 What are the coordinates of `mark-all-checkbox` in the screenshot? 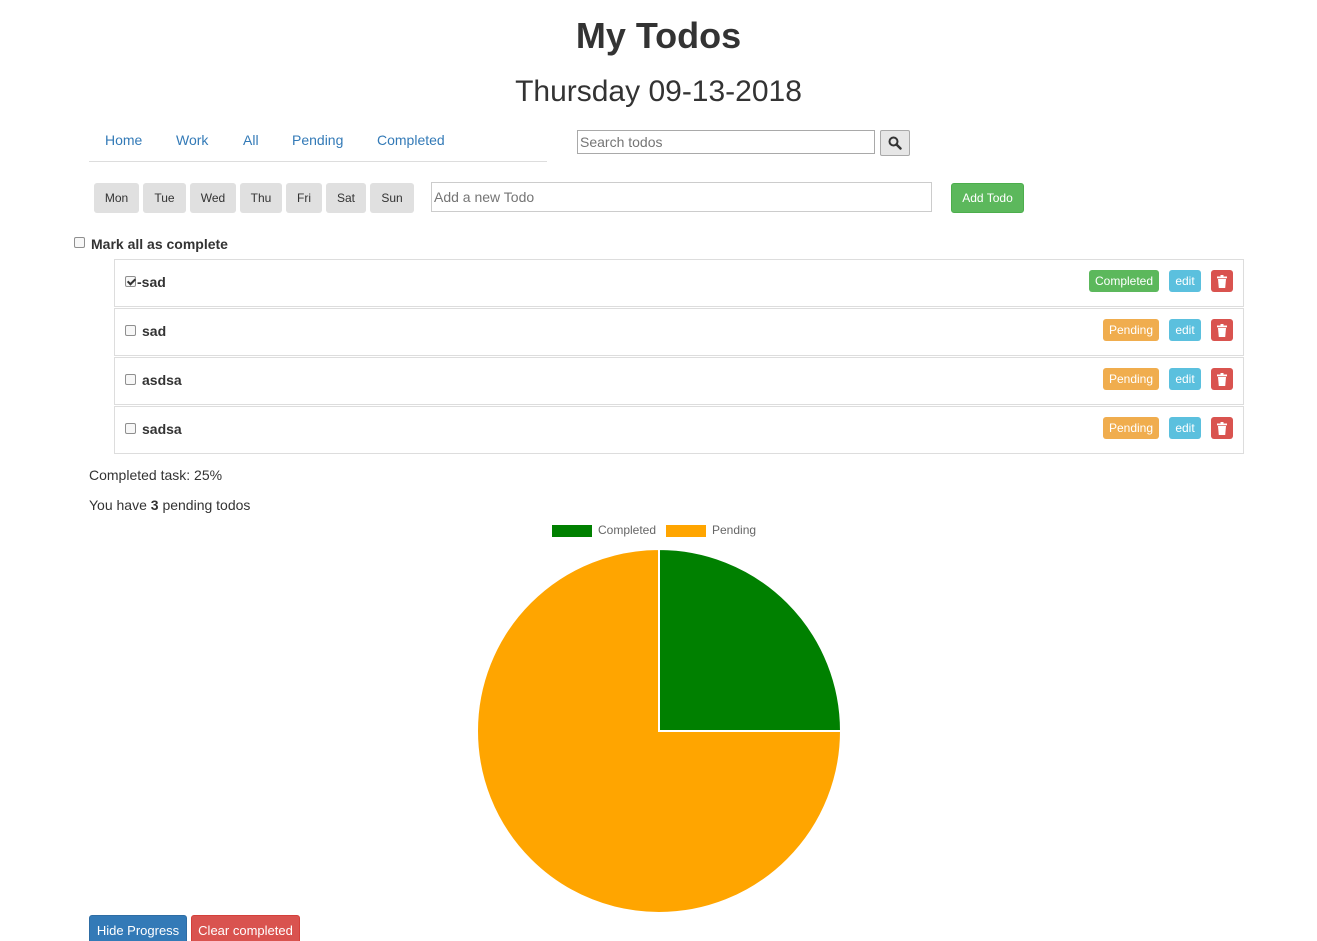 It's located at (79, 242).